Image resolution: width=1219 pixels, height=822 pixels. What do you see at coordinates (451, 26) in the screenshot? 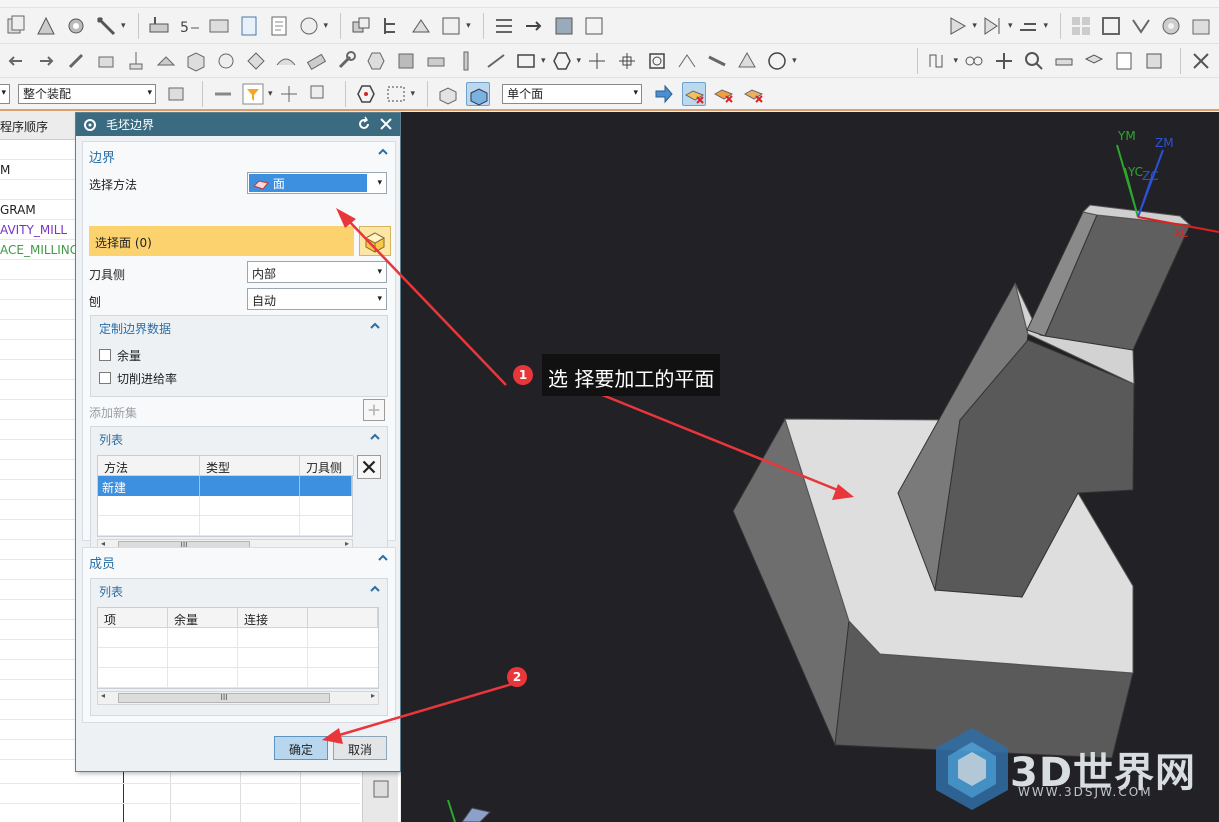
I see `method-icon` at bounding box center [451, 26].